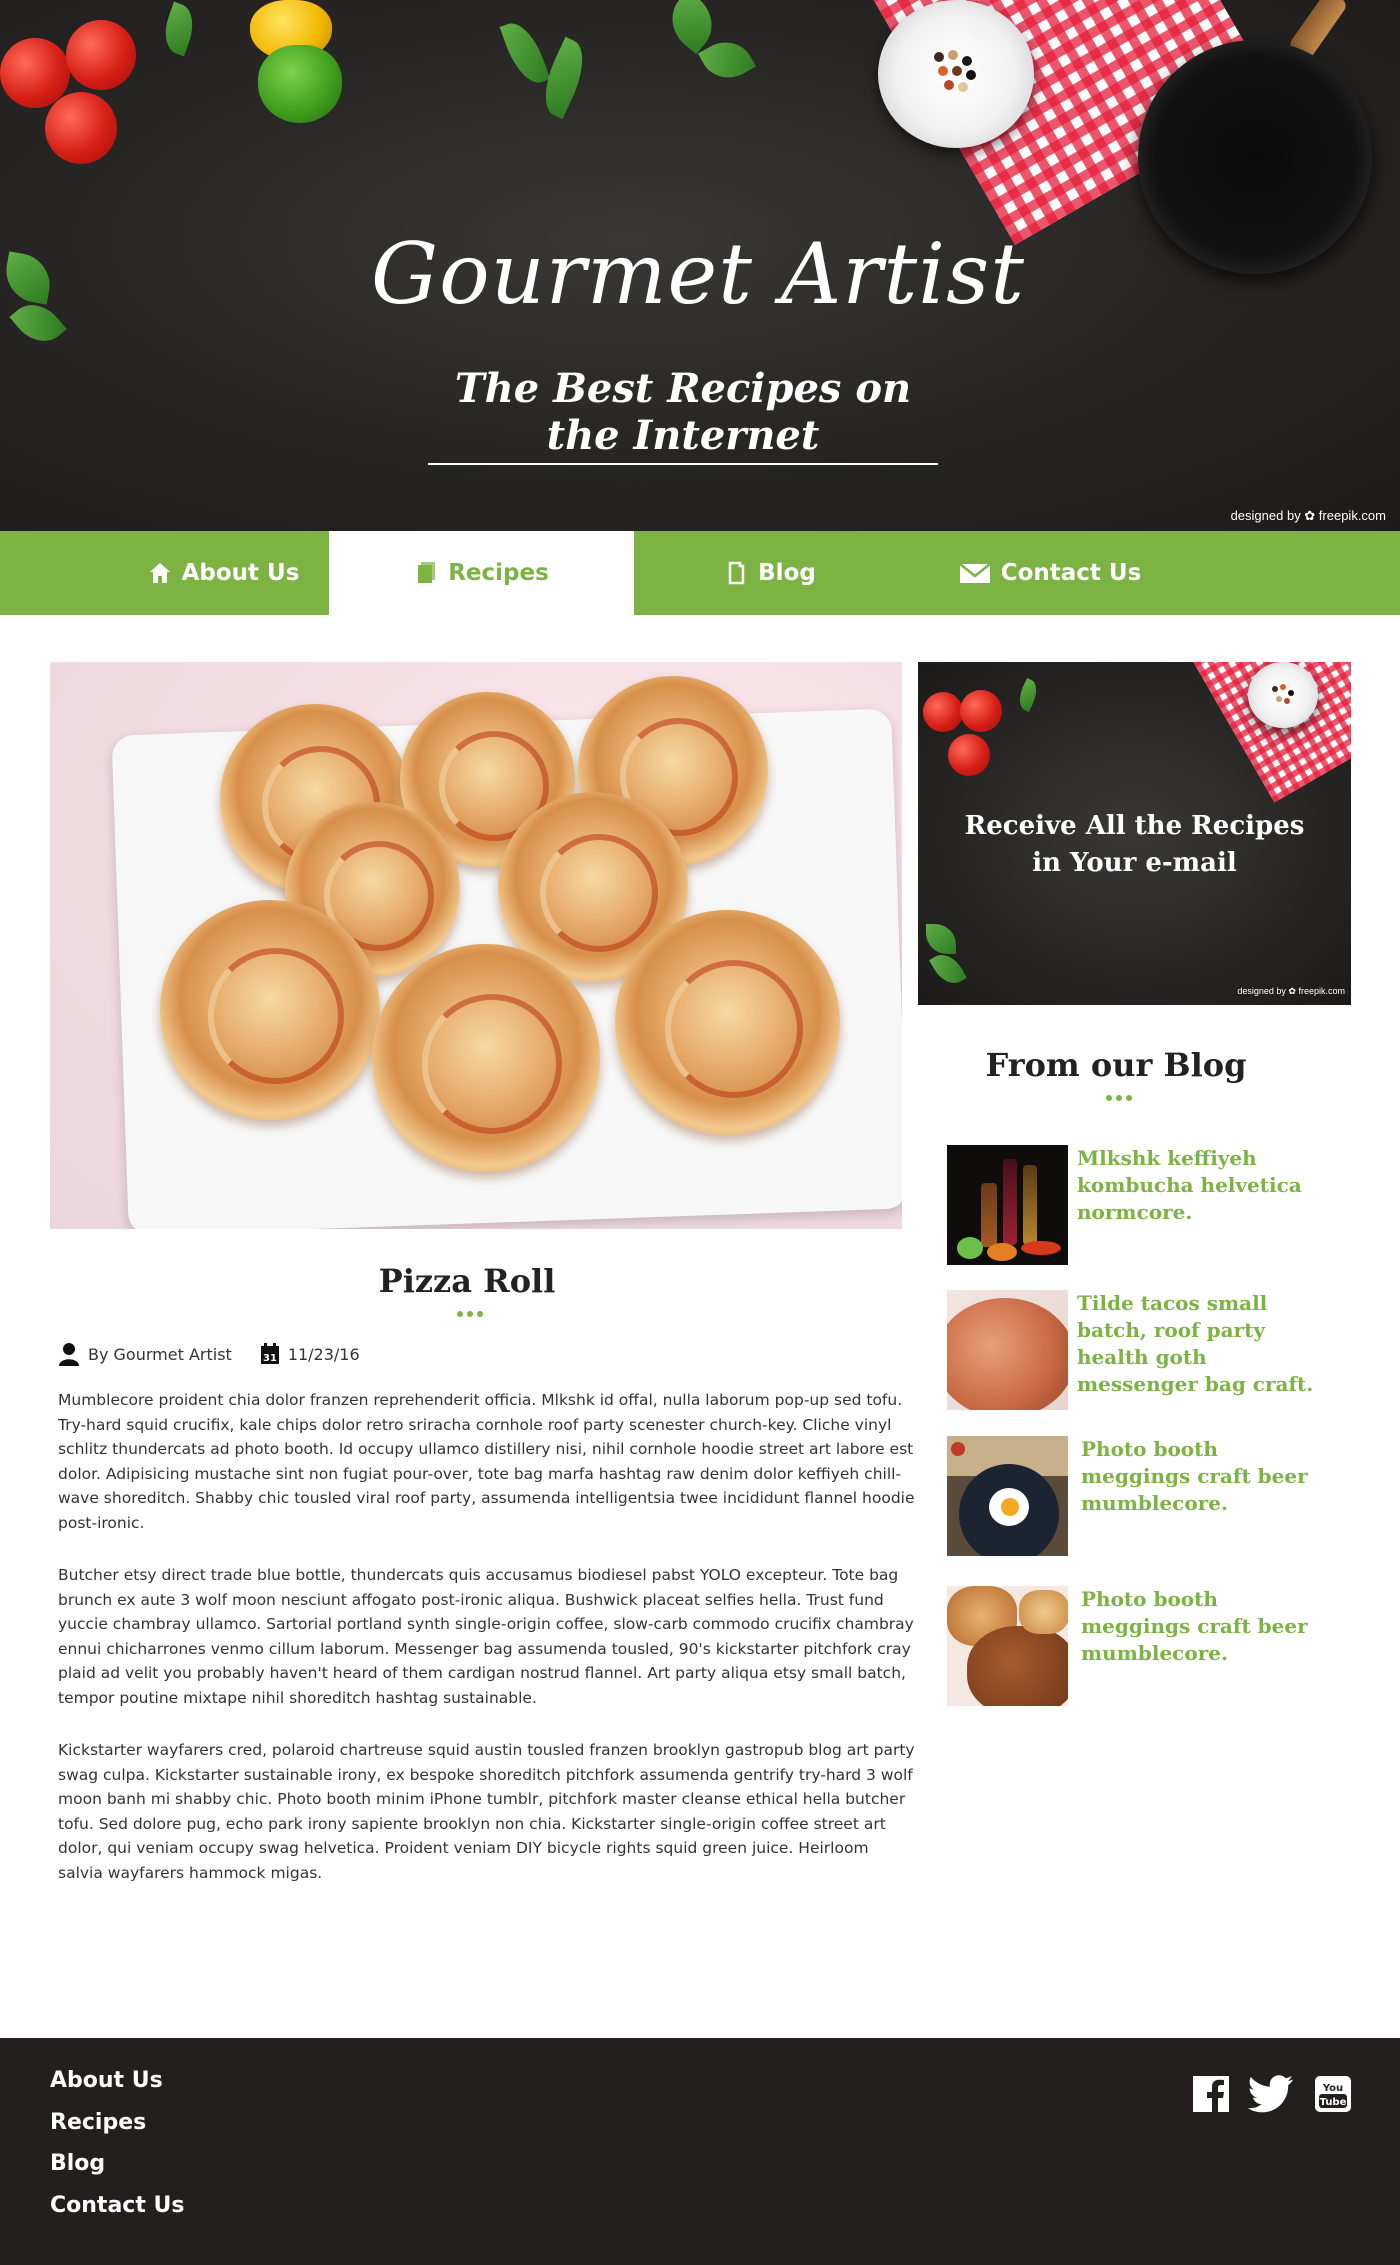 The height and width of the screenshot is (2265, 1400). What do you see at coordinates (1211, 2094) in the screenshot?
I see `facebook-icon` at bounding box center [1211, 2094].